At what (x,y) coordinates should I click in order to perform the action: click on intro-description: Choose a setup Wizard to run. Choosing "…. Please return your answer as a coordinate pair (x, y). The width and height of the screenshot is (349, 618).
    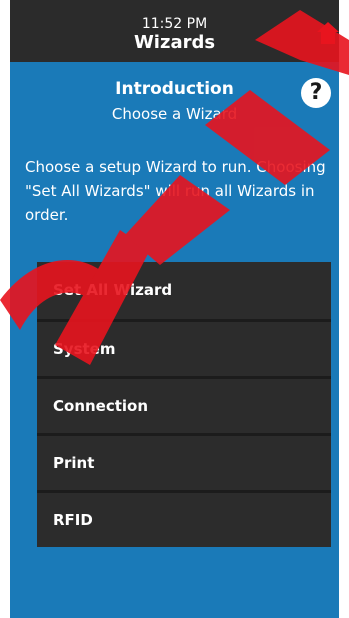
    Looking at the image, I should click on (175, 191).